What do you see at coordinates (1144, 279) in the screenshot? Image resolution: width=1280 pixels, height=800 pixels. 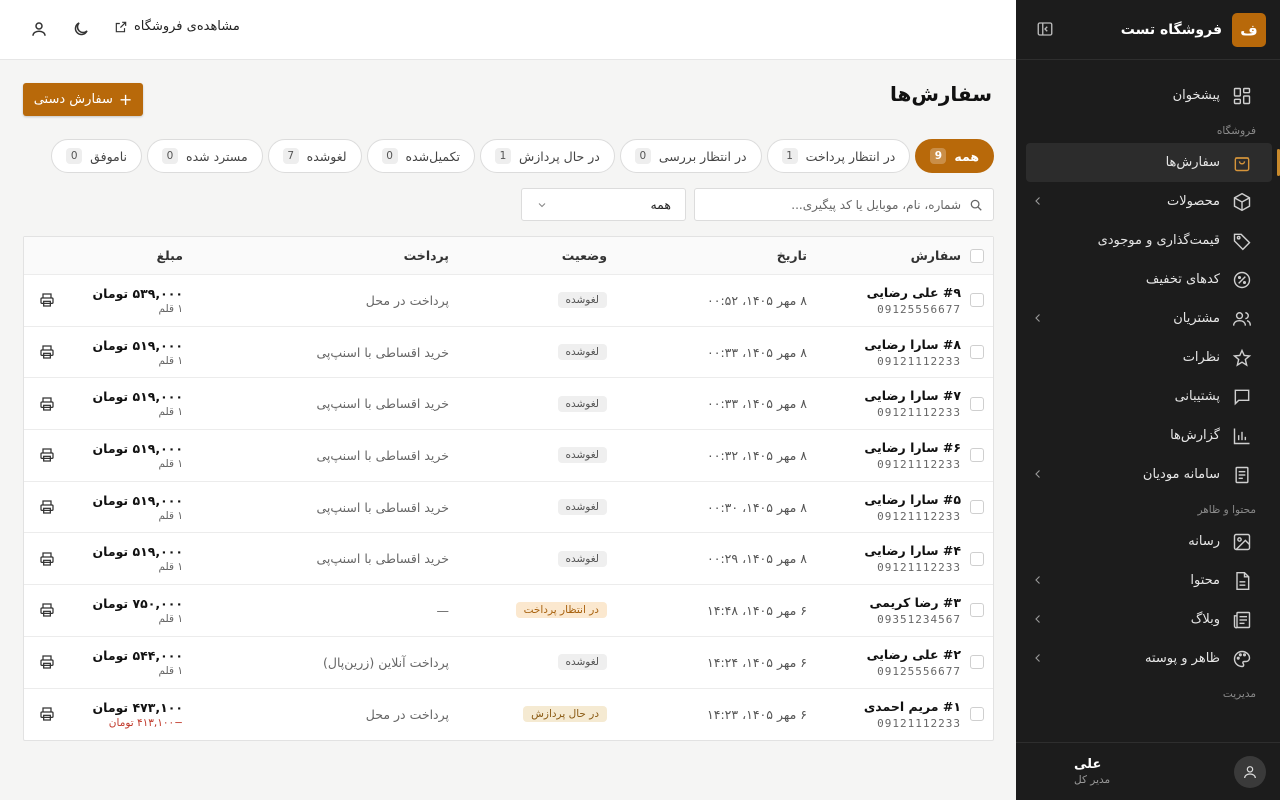 I see `sidebar-item-discounts: کدهای تخفیف` at bounding box center [1144, 279].